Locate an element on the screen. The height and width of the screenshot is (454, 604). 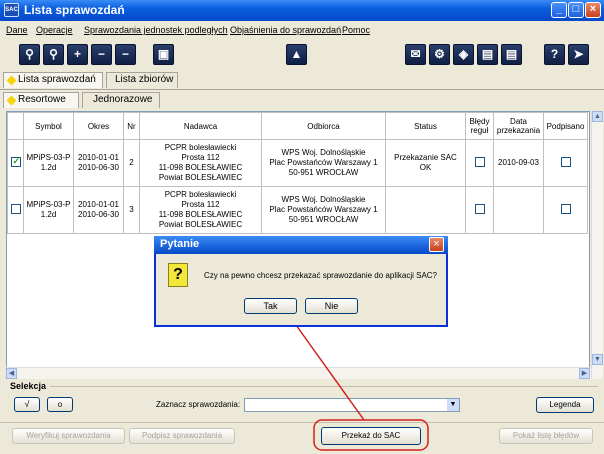
search-alt-icon: ⚲ is located at coordinates (53, 54).